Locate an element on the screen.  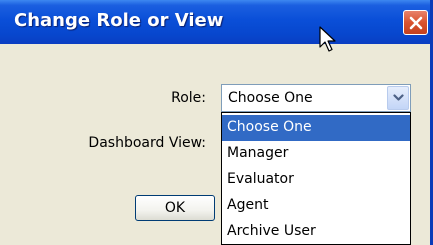
mouse-cursor-icon is located at coordinates (327, 39).